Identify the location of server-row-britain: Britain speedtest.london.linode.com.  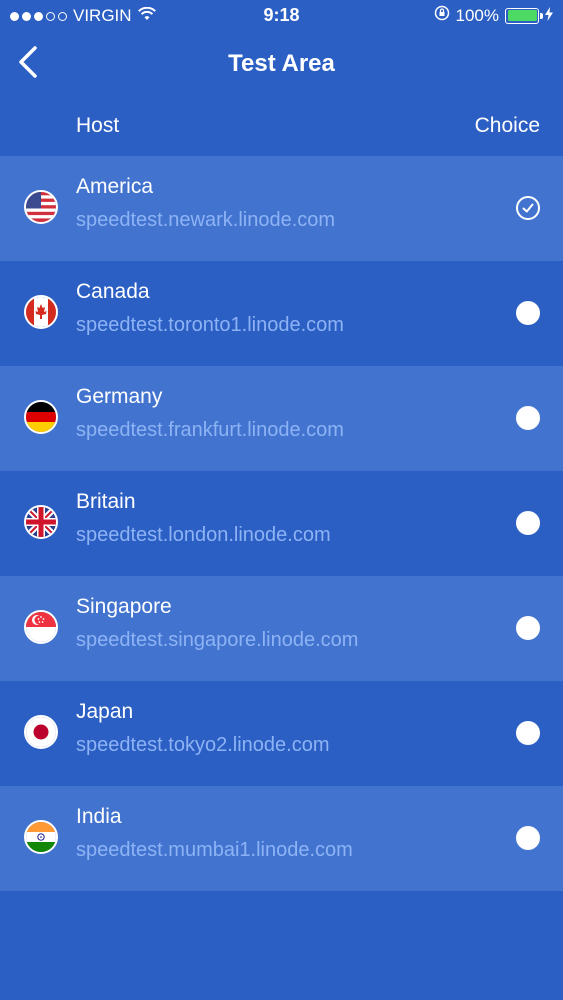
(281, 523).